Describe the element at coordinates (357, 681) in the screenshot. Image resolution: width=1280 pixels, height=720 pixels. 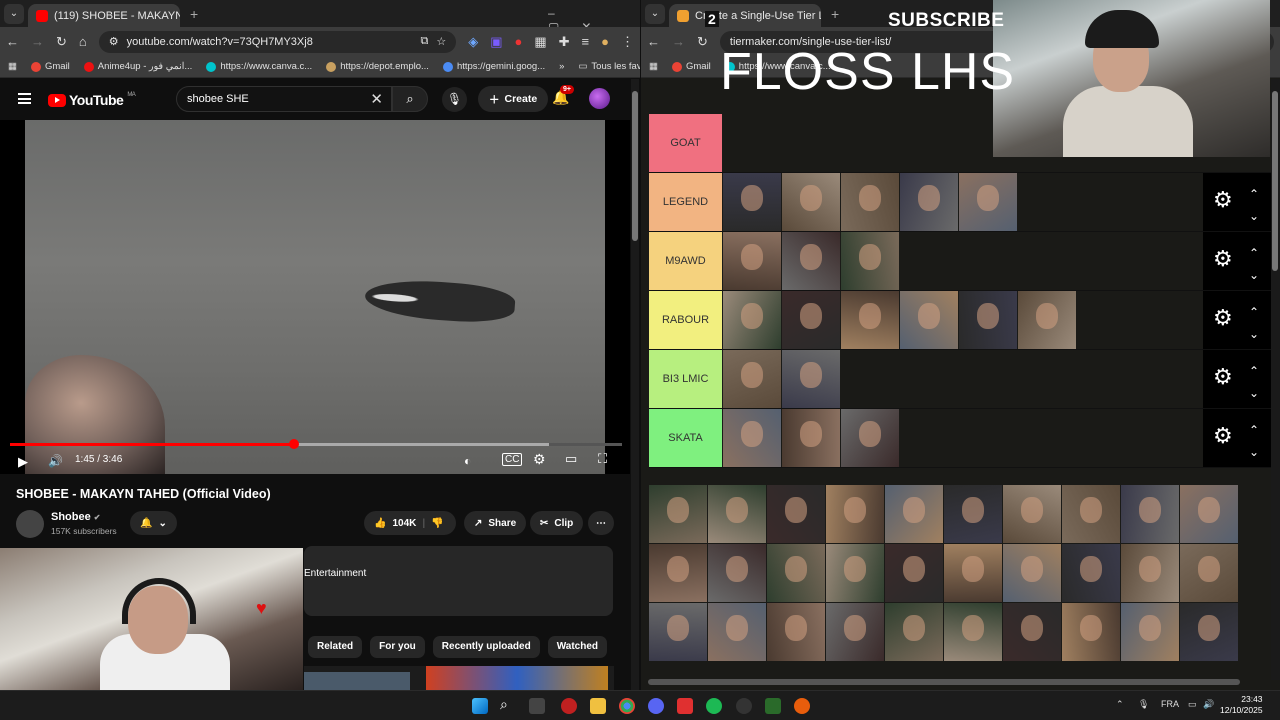
I see `thumbnail` at that location.